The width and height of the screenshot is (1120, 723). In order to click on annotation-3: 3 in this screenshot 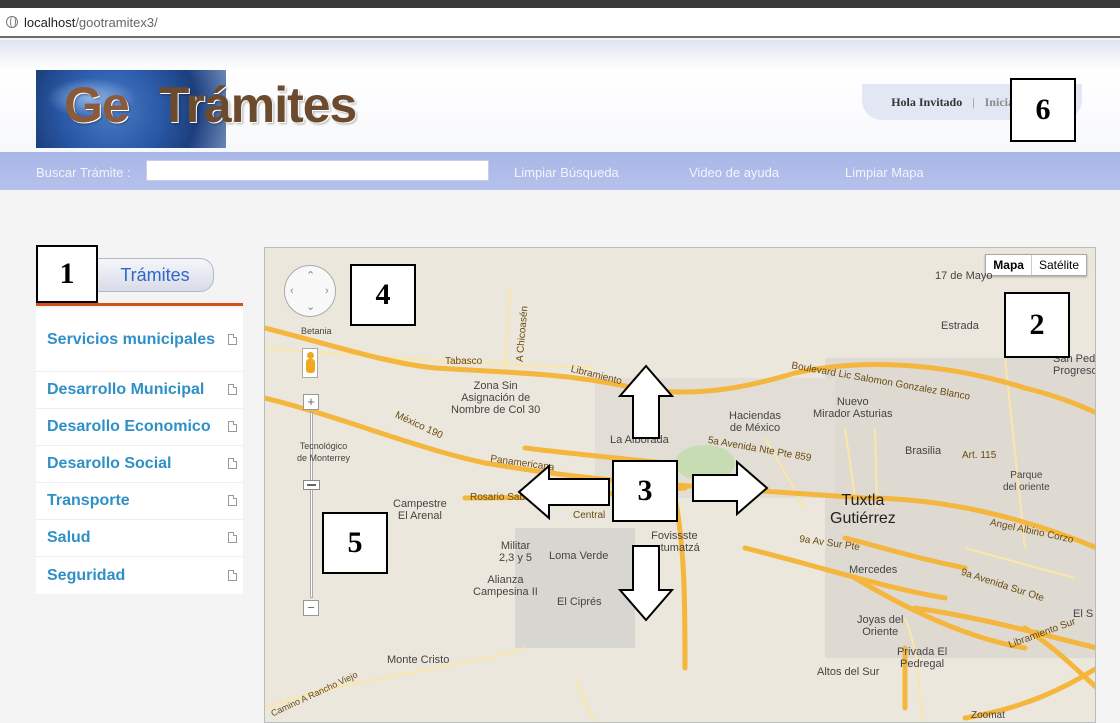, I will do `click(645, 491)`.